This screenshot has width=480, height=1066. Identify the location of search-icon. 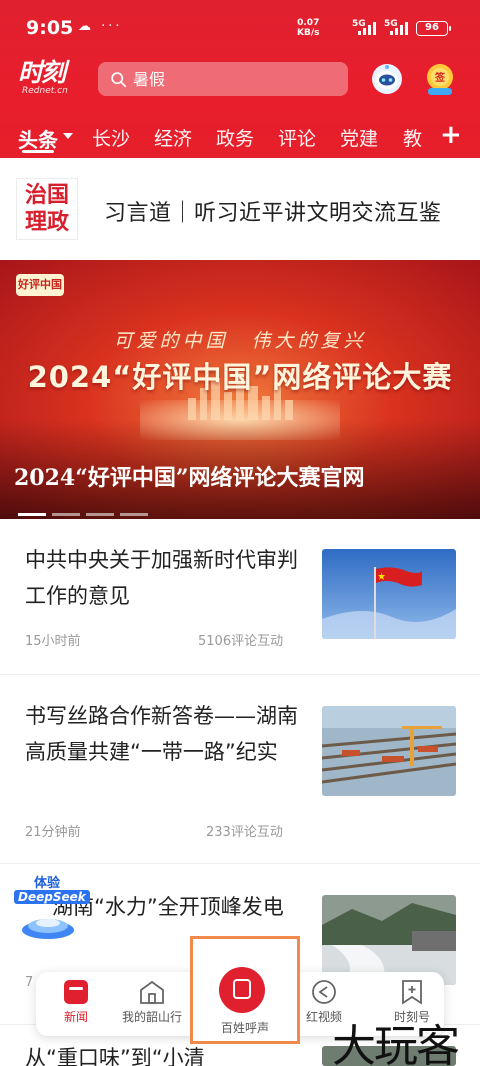
(119, 79).